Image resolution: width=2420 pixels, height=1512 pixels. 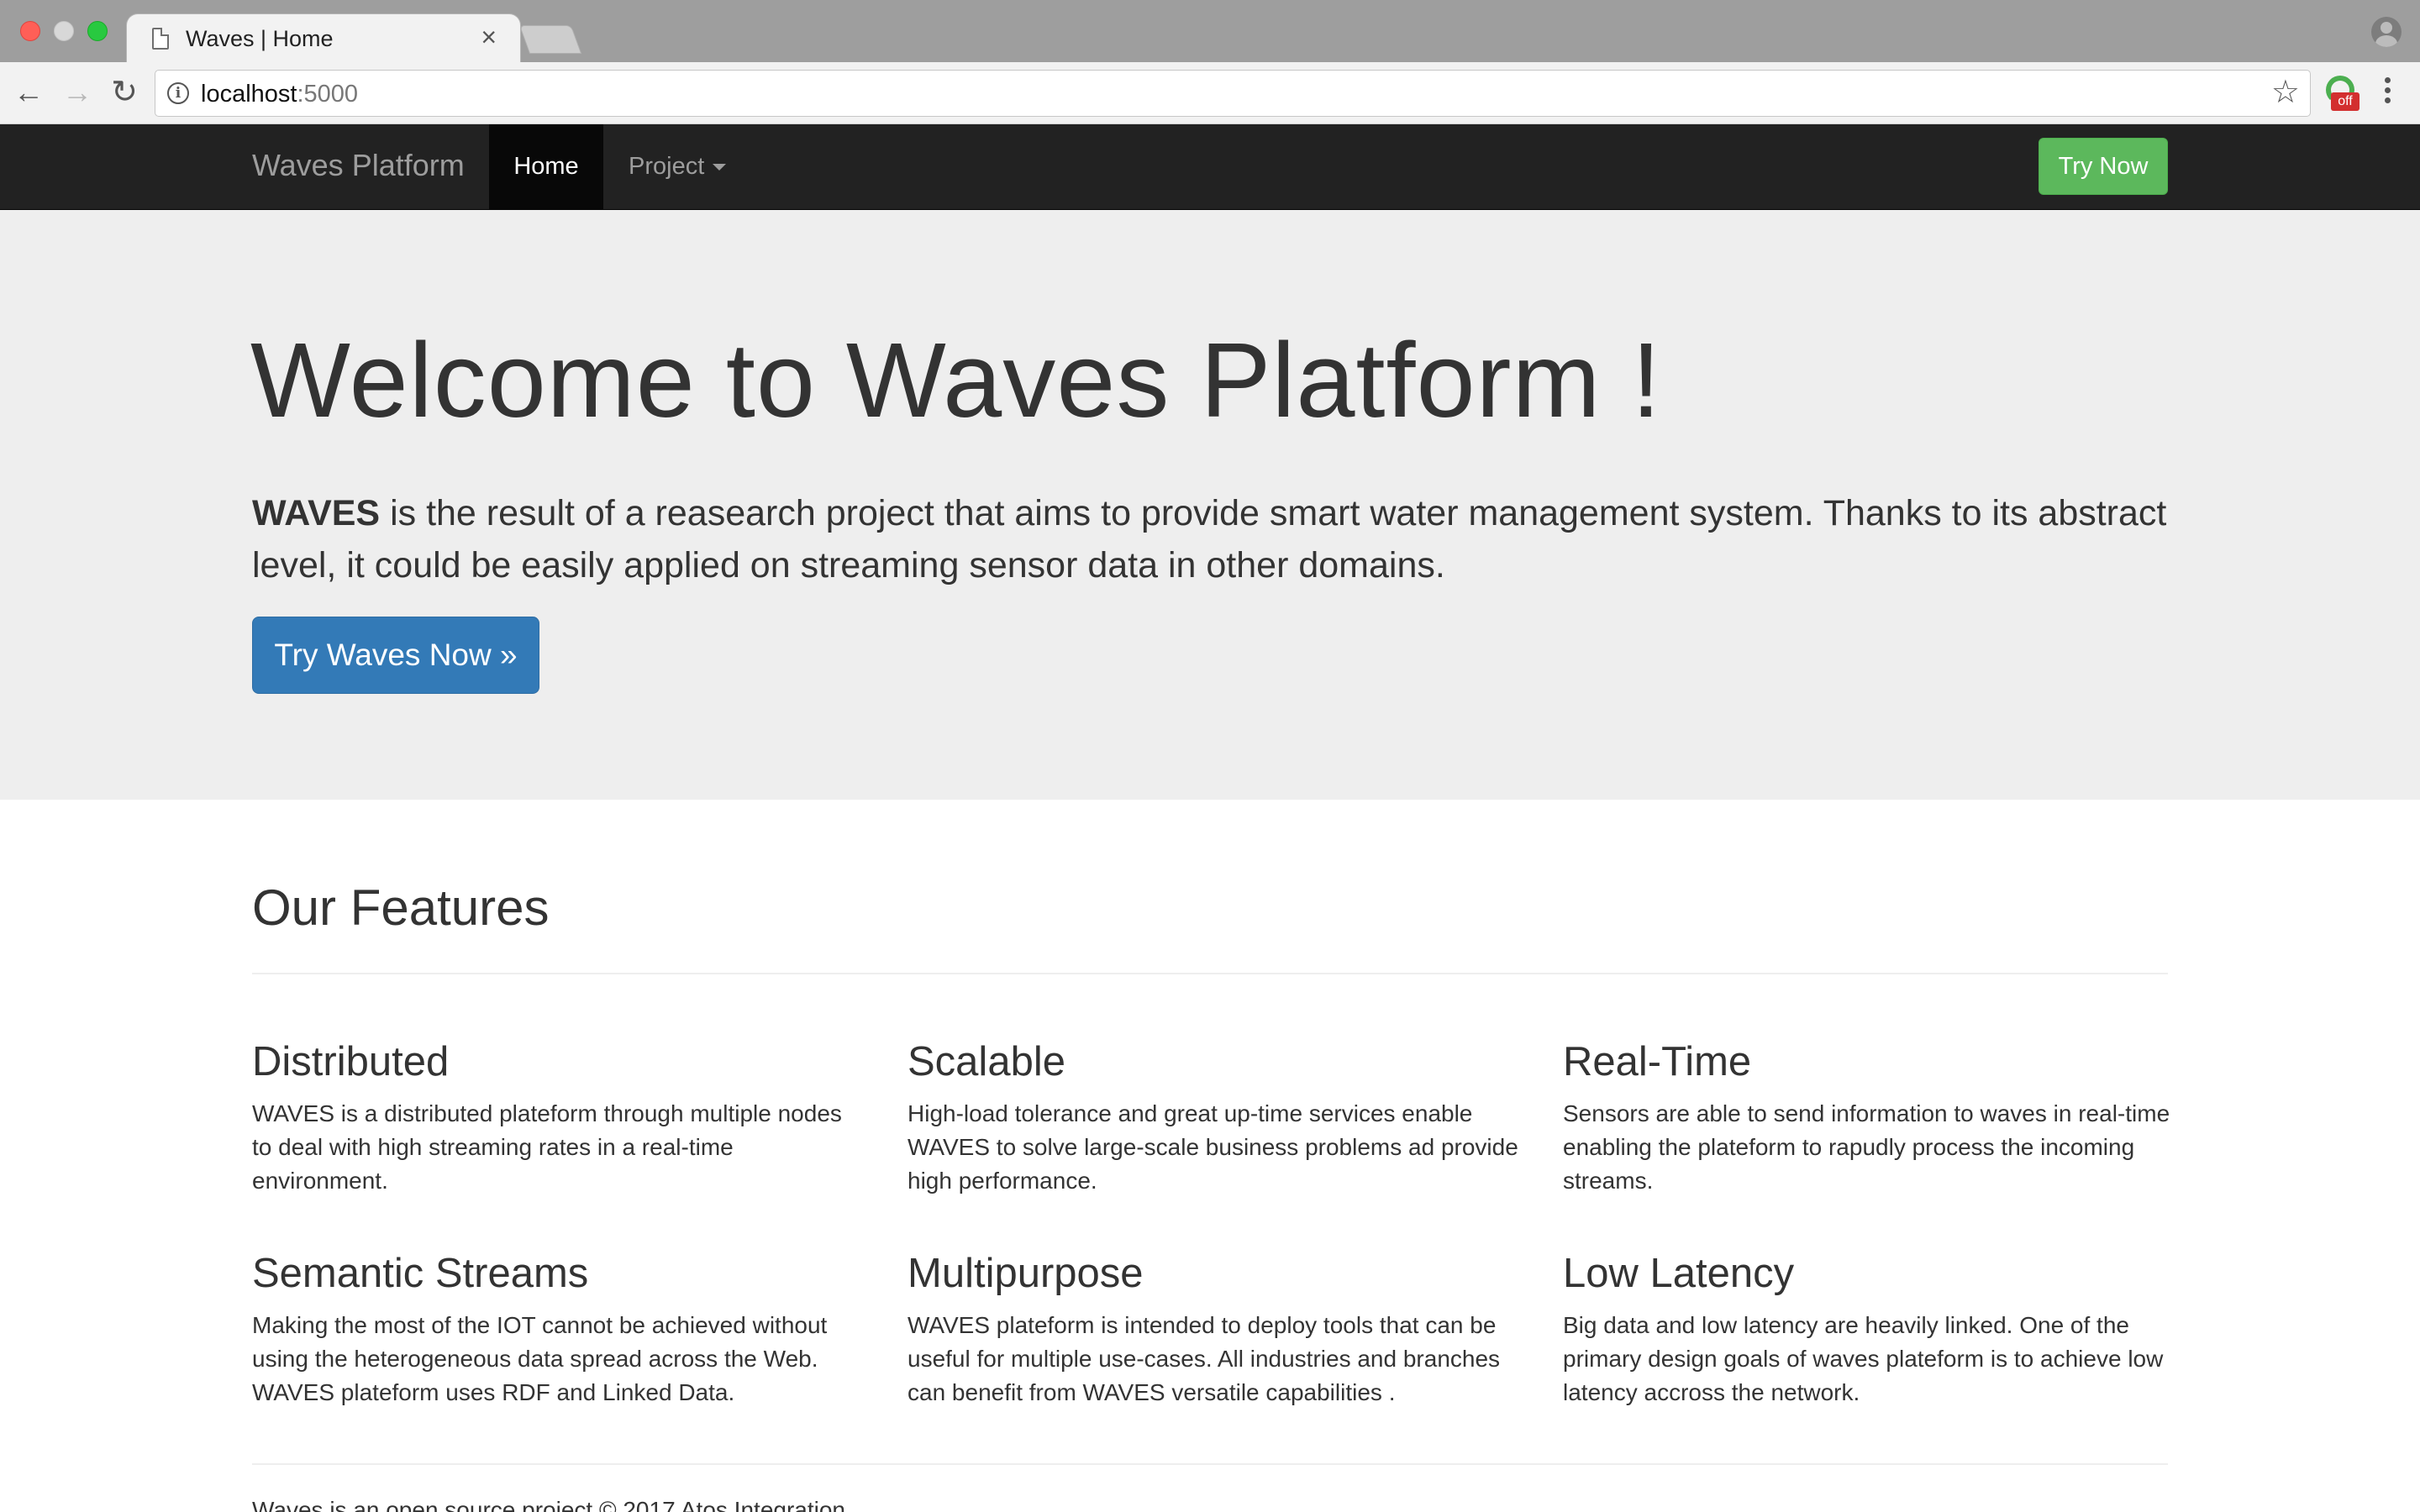 I want to click on try-now-button: Try Now, so click(x=2103, y=166).